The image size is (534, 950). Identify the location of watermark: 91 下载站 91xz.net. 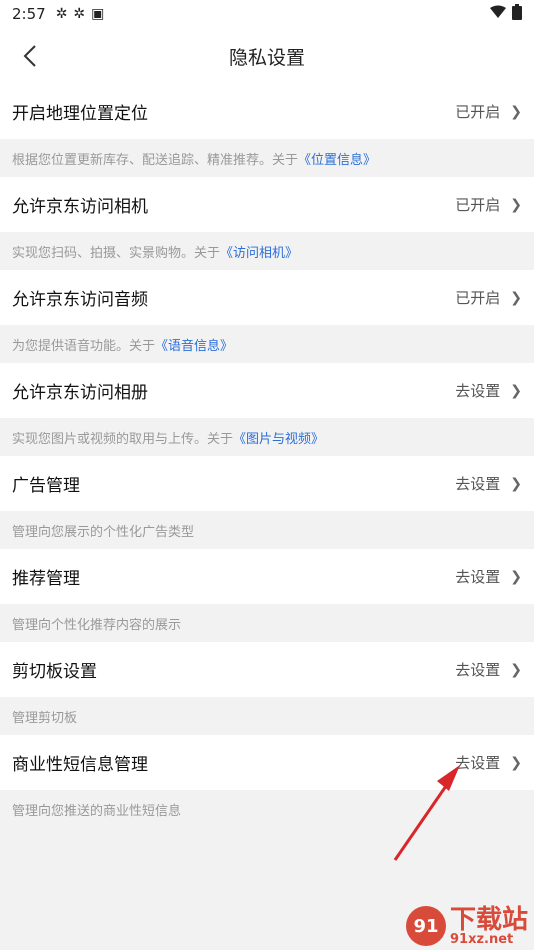
(466, 925).